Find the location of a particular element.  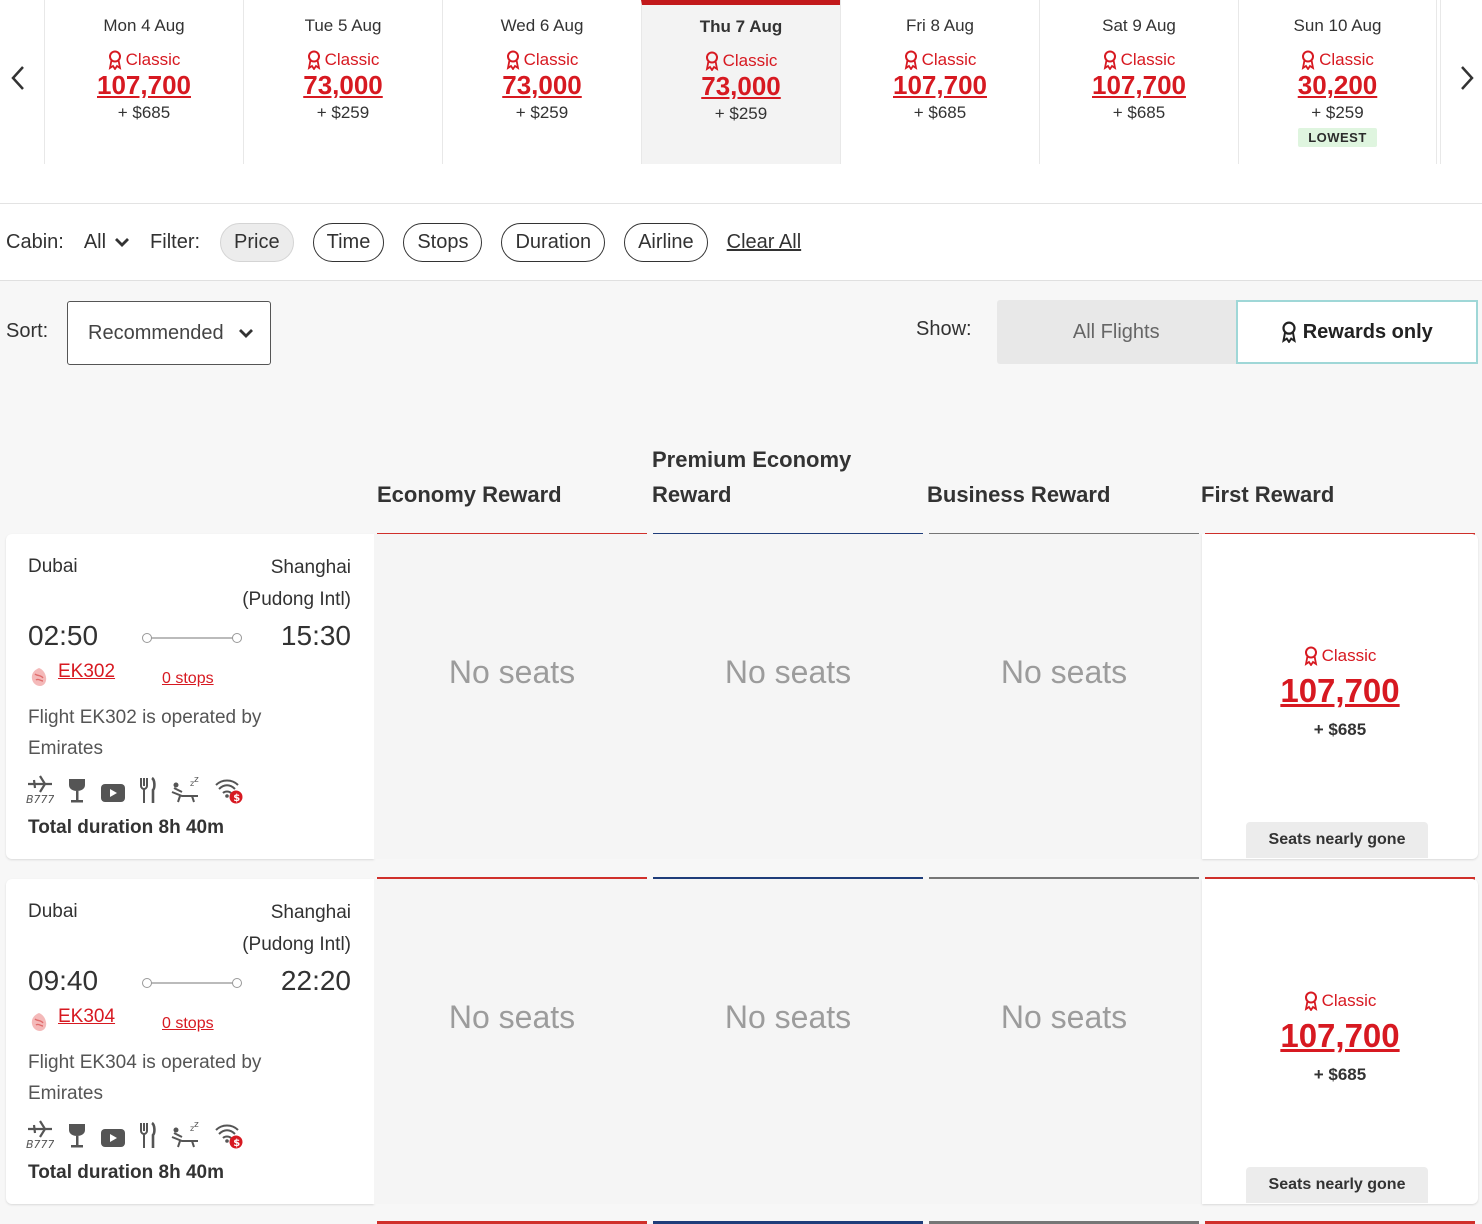

arrival-time: 22:20 is located at coordinates (315, 980).